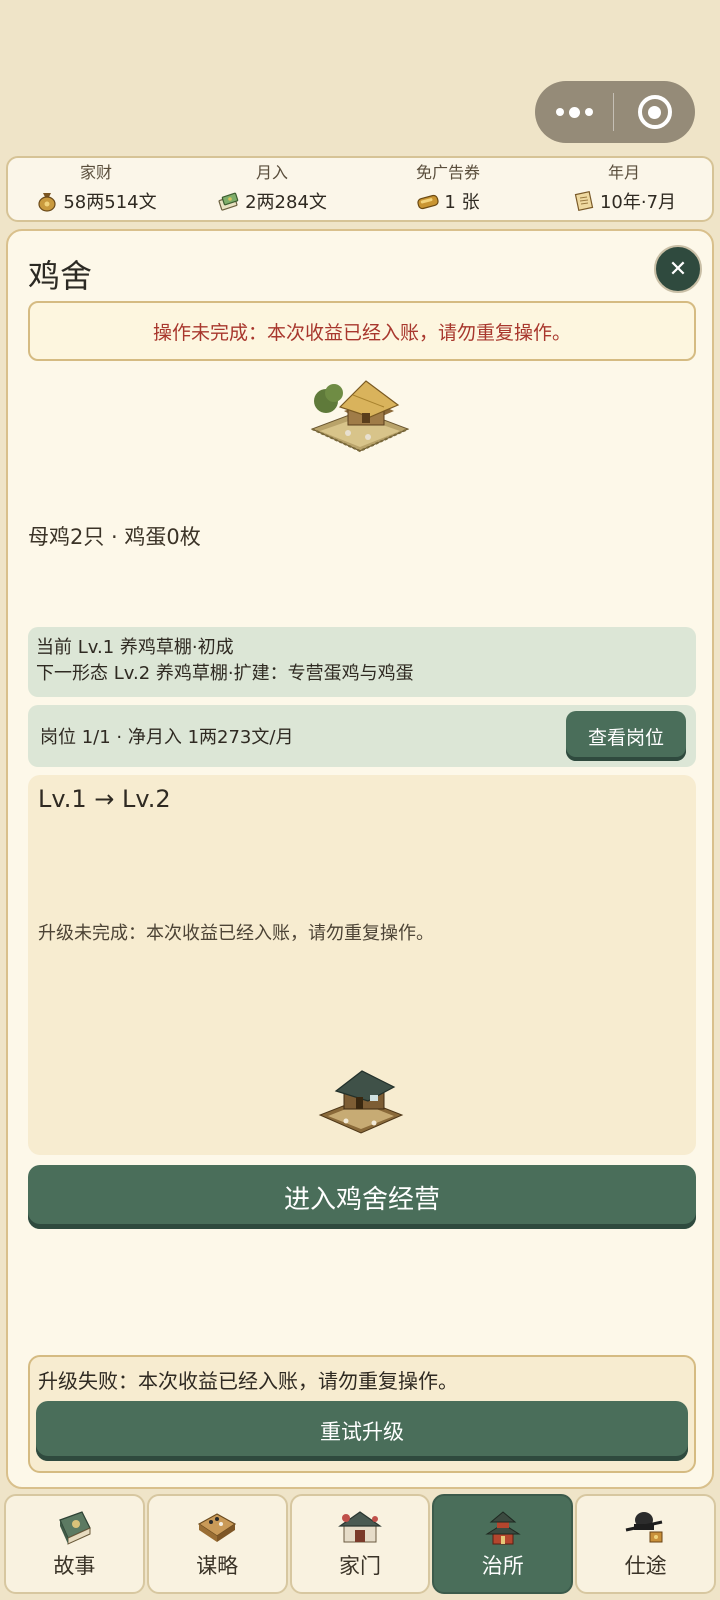  Describe the element at coordinates (75, 1528) in the screenshot. I see `book-icon` at that location.